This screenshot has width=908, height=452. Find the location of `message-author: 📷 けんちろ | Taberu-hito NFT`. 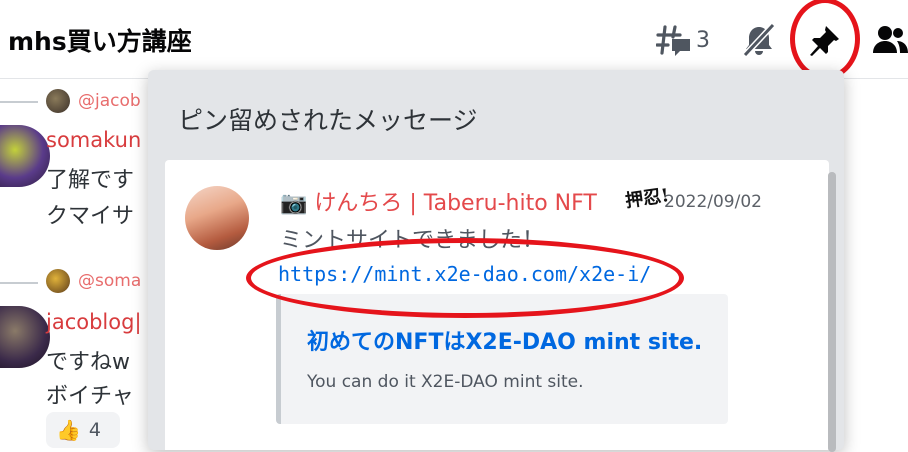

message-author: 📷 けんちろ | Taberu-hito NFT is located at coordinates (438, 201).